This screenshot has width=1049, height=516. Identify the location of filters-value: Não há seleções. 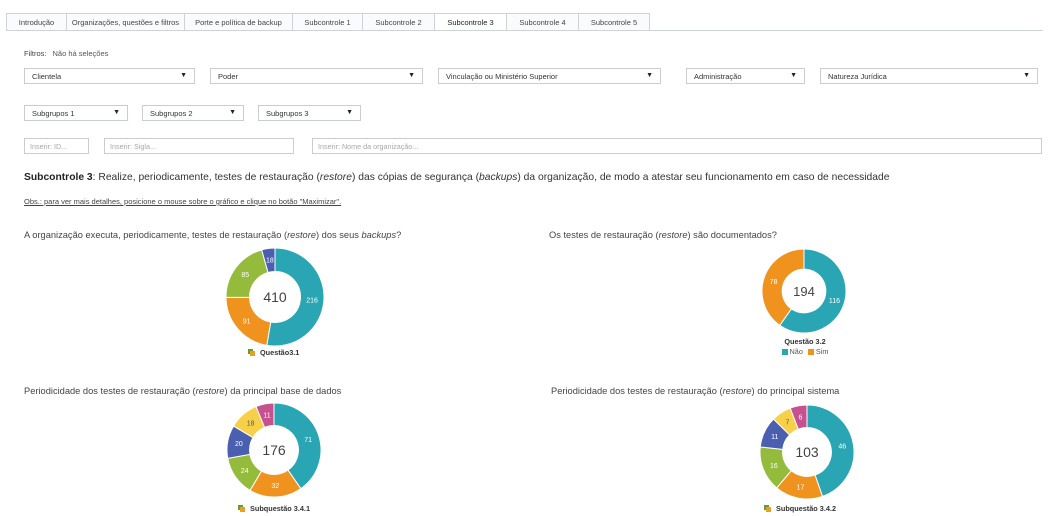
(80, 53).